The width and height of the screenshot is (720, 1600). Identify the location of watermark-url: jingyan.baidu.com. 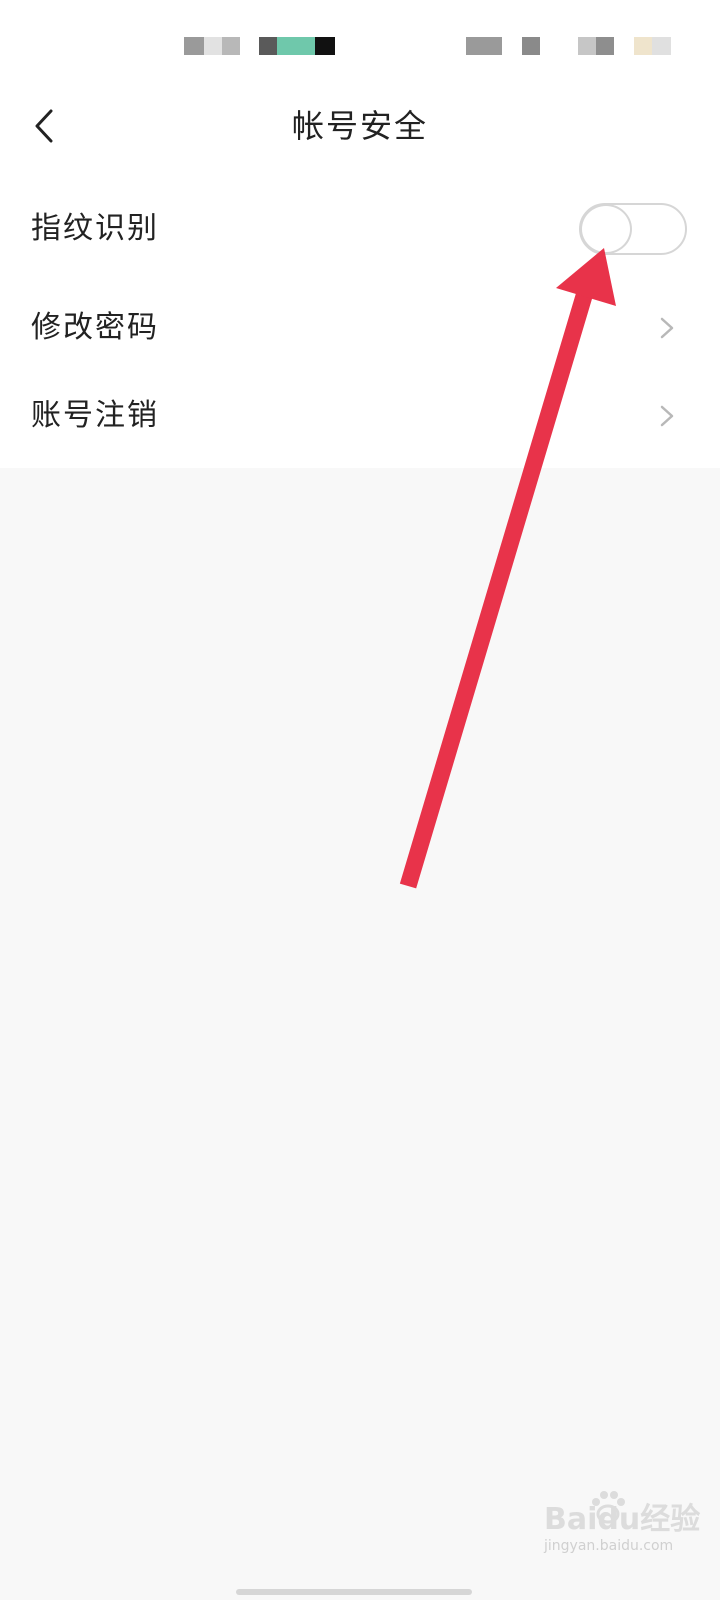
(609, 1546).